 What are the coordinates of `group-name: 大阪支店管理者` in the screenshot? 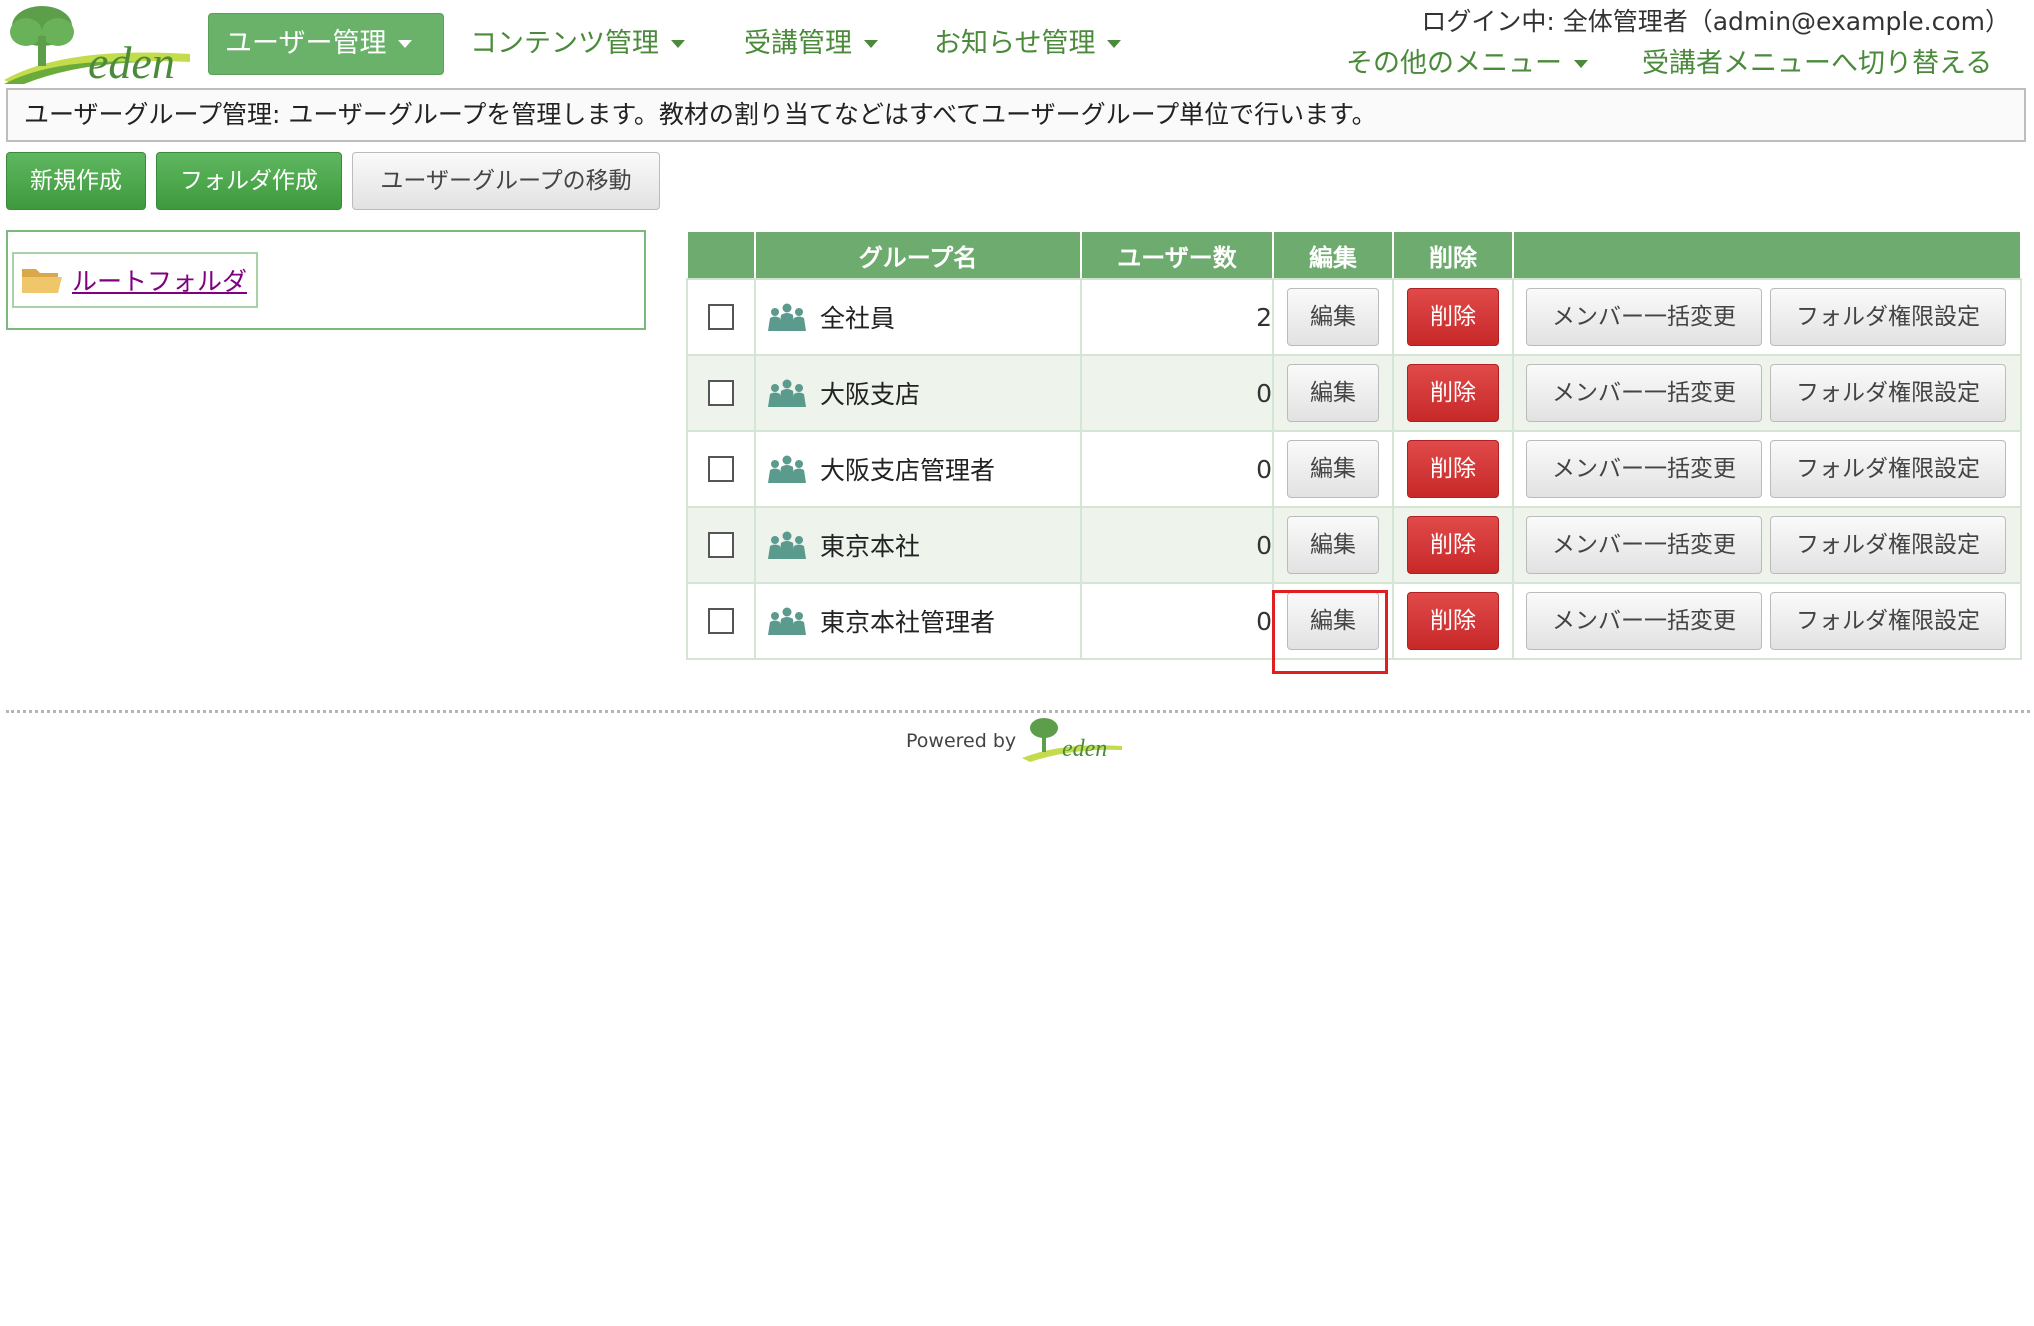 It's located at (908, 470).